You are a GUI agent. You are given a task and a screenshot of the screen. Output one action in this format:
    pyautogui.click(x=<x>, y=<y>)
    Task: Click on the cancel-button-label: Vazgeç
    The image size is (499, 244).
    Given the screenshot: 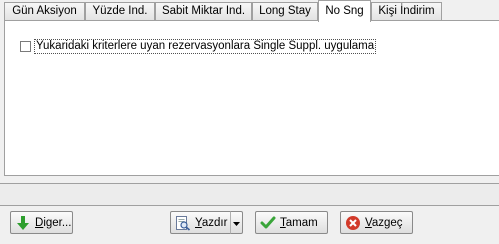 What is the action you would take?
    pyautogui.click(x=384, y=222)
    